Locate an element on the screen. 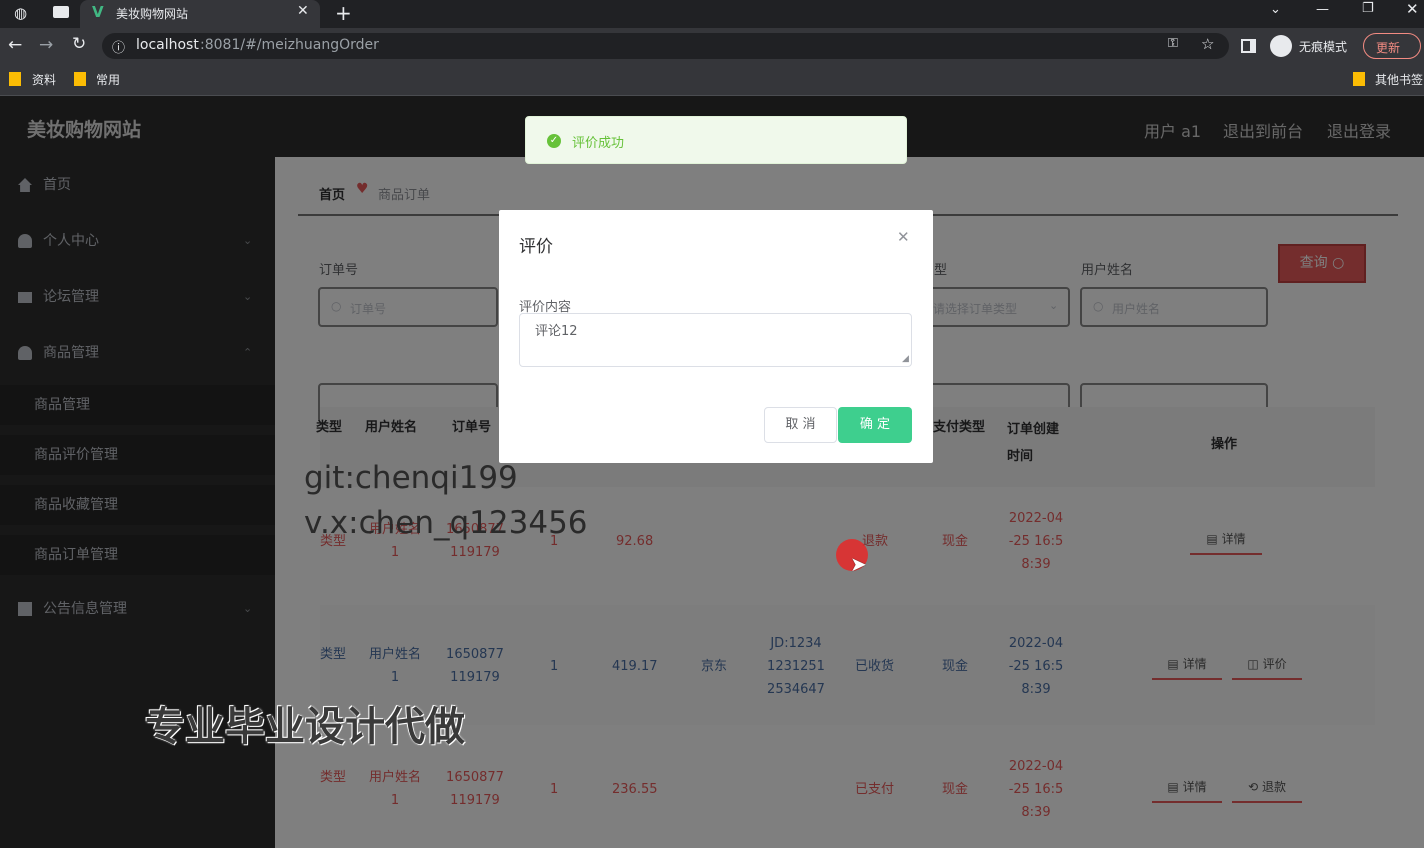 The height and width of the screenshot is (848, 1424). key-icon: ⚿ is located at coordinates (1173, 43).